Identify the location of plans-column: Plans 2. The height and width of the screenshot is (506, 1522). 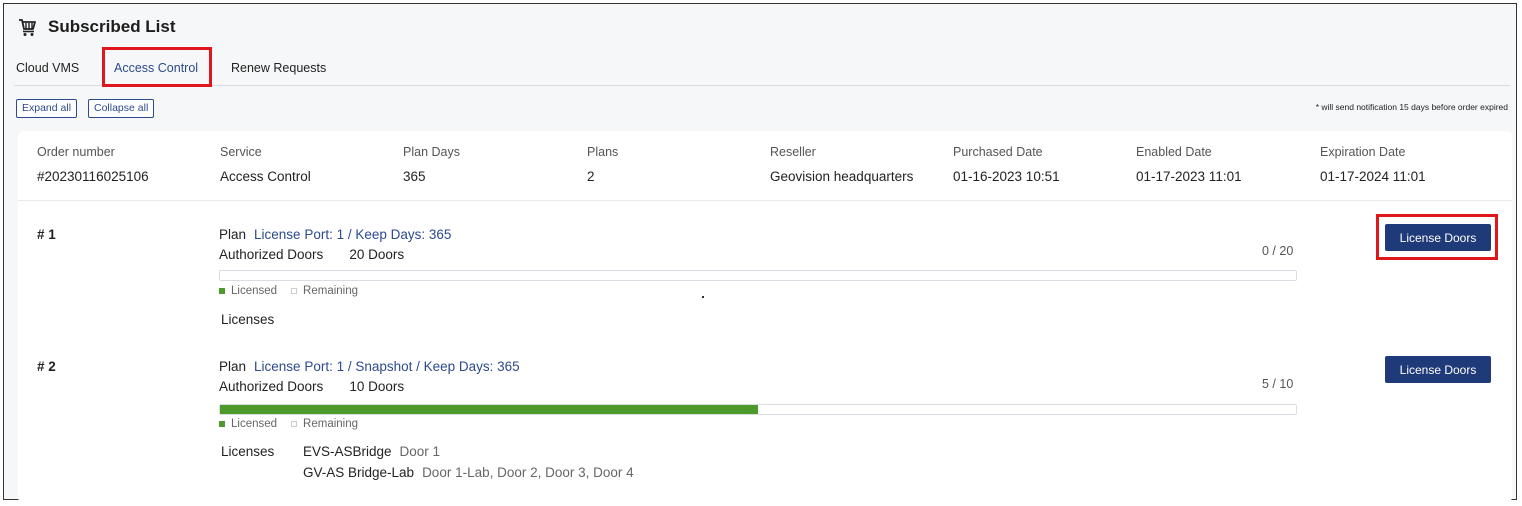
(602, 164).